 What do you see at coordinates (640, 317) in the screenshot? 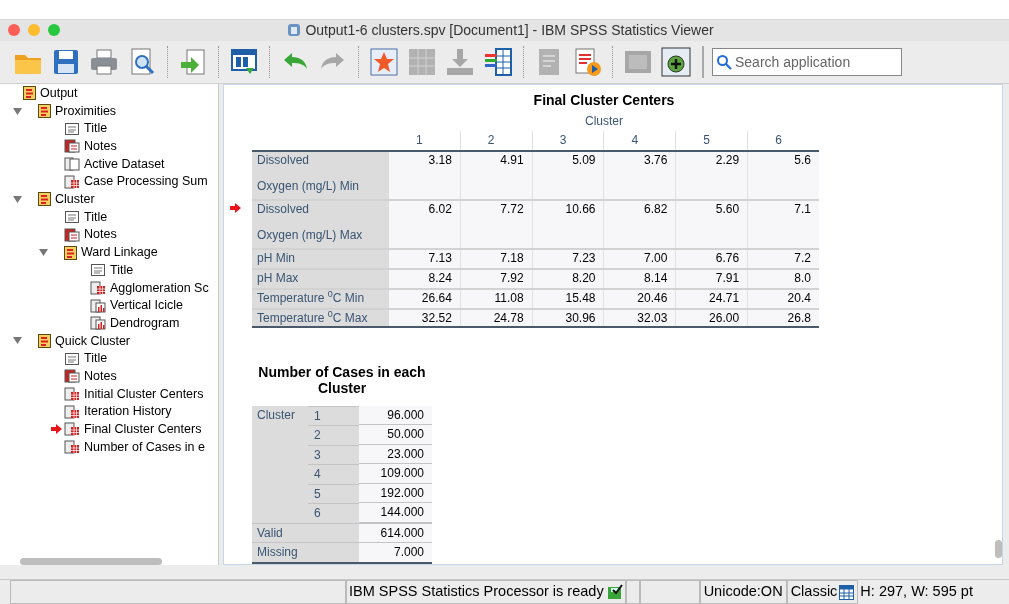
I see `table-cell: 32.03` at bounding box center [640, 317].